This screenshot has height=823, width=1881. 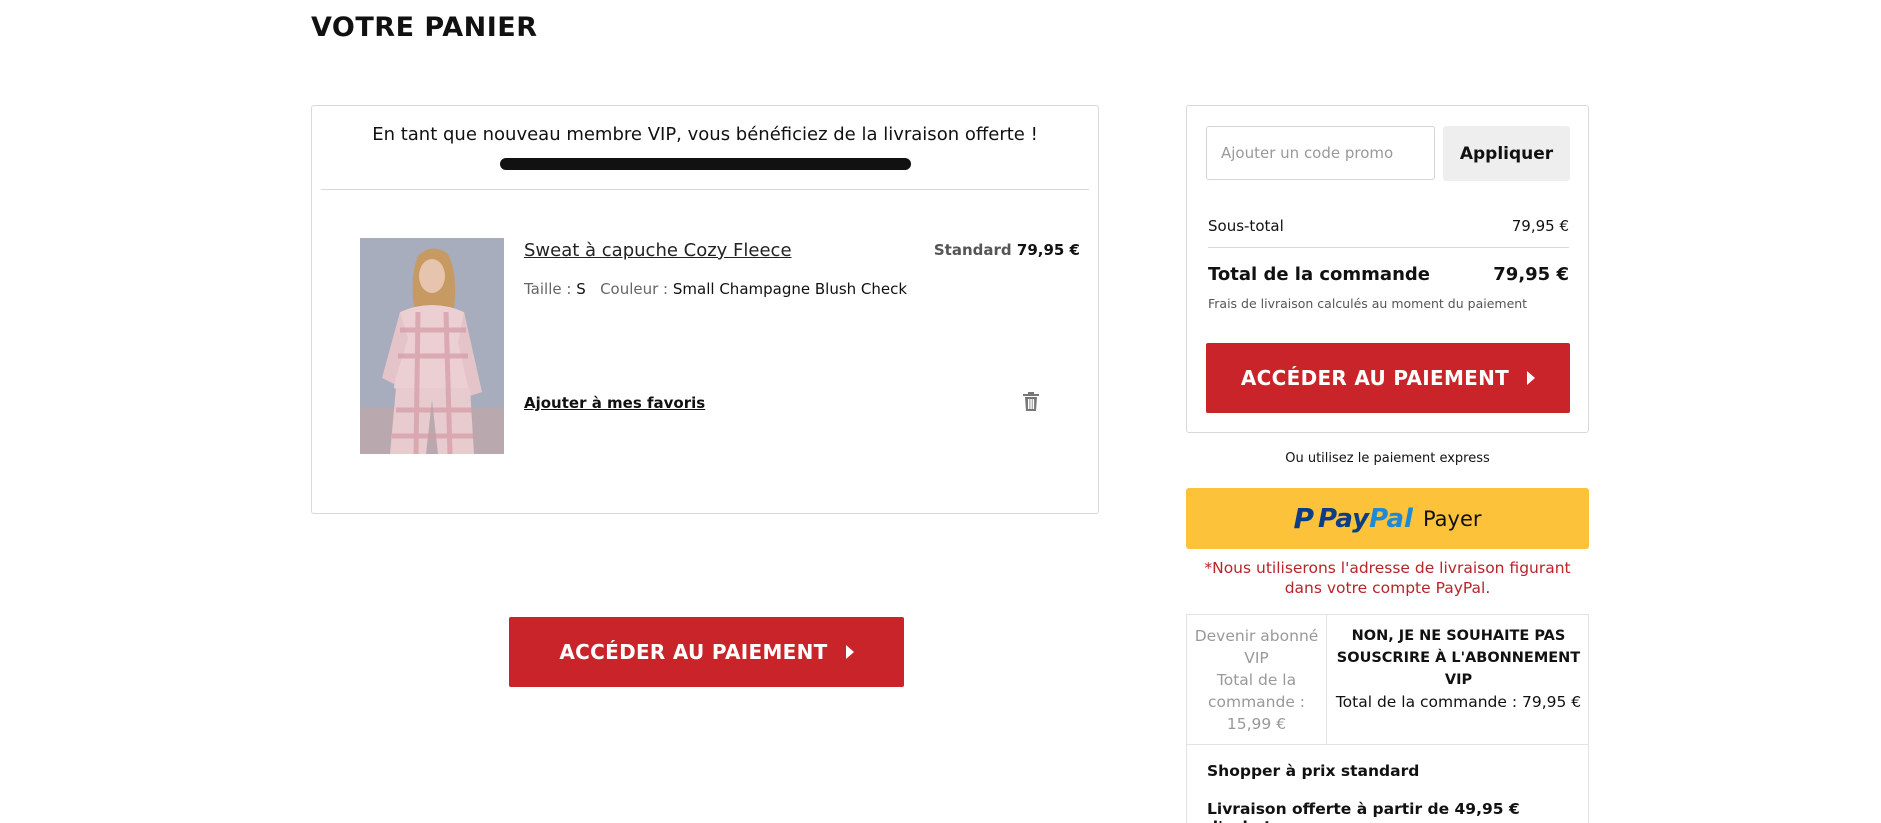 What do you see at coordinates (1531, 274) in the screenshot?
I see `total-value: 79,95 €` at bounding box center [1531, 274].